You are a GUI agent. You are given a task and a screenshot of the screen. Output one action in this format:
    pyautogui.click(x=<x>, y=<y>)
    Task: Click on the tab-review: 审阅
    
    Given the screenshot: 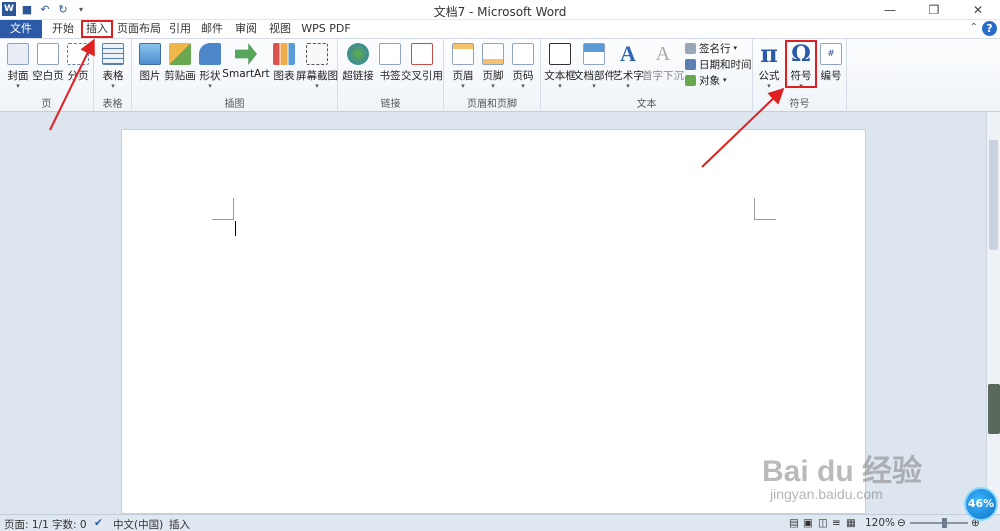 What is the action you would take?
    pyautogui.click(x=246, y=29)
    